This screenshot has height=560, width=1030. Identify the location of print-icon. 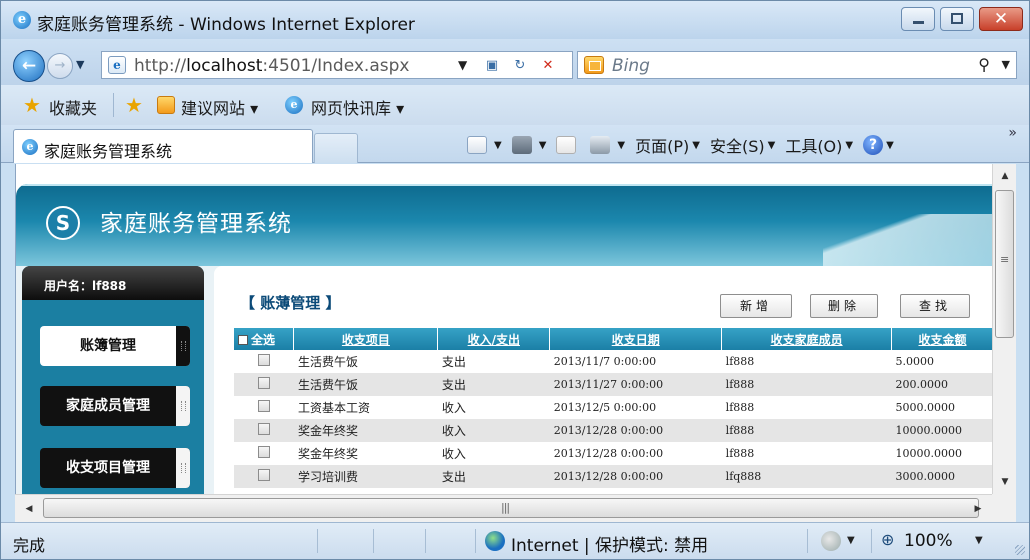
(600, 145).